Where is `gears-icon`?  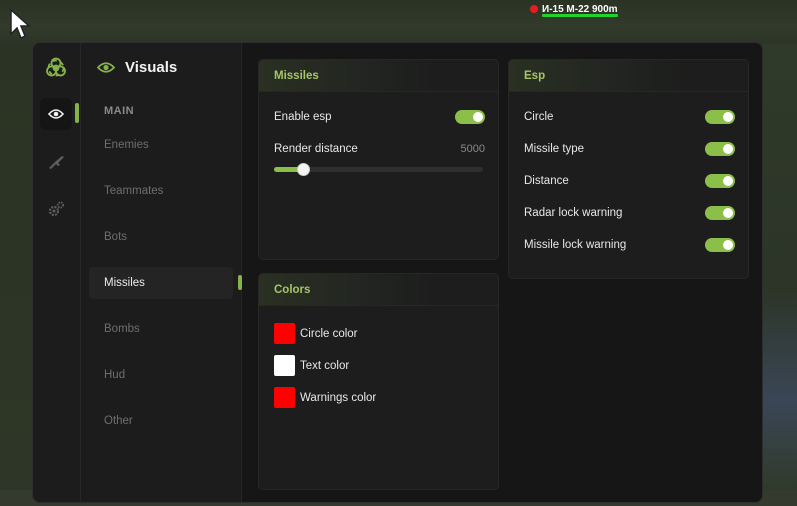 gears-icon is located at coordinates (56, 209).